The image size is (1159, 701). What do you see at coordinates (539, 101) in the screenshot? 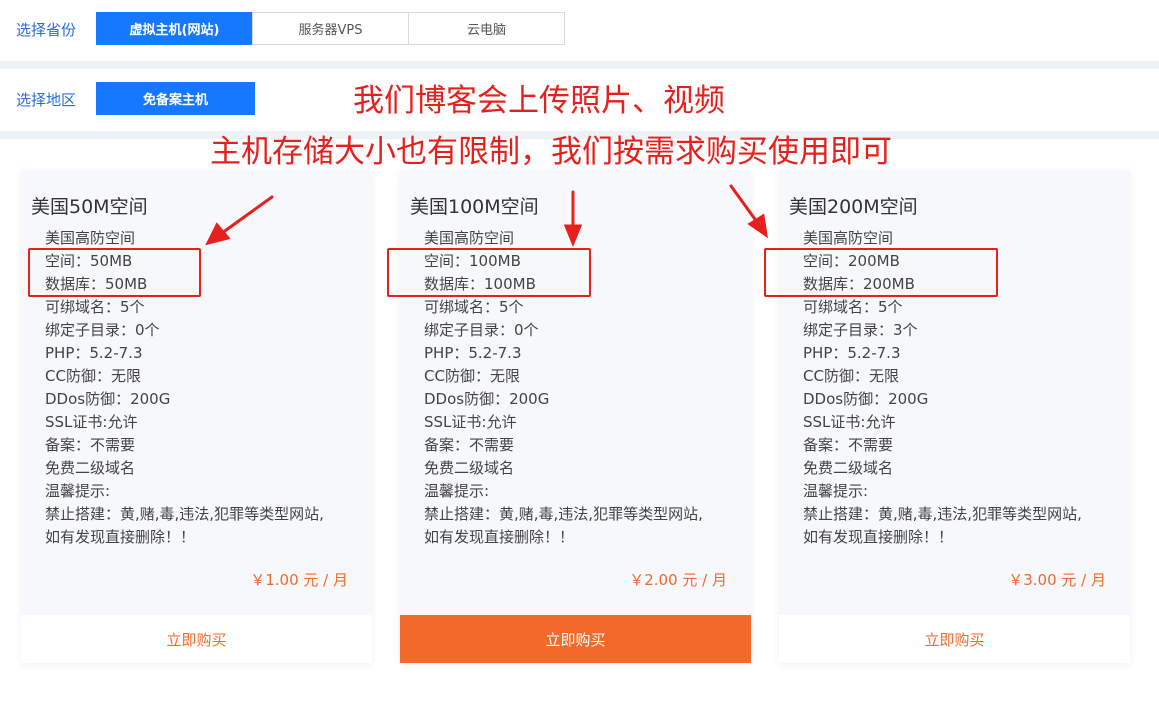
I see `annotation-text-1: 我们博客会上传照片、视频` at bounding box center [539, 101].